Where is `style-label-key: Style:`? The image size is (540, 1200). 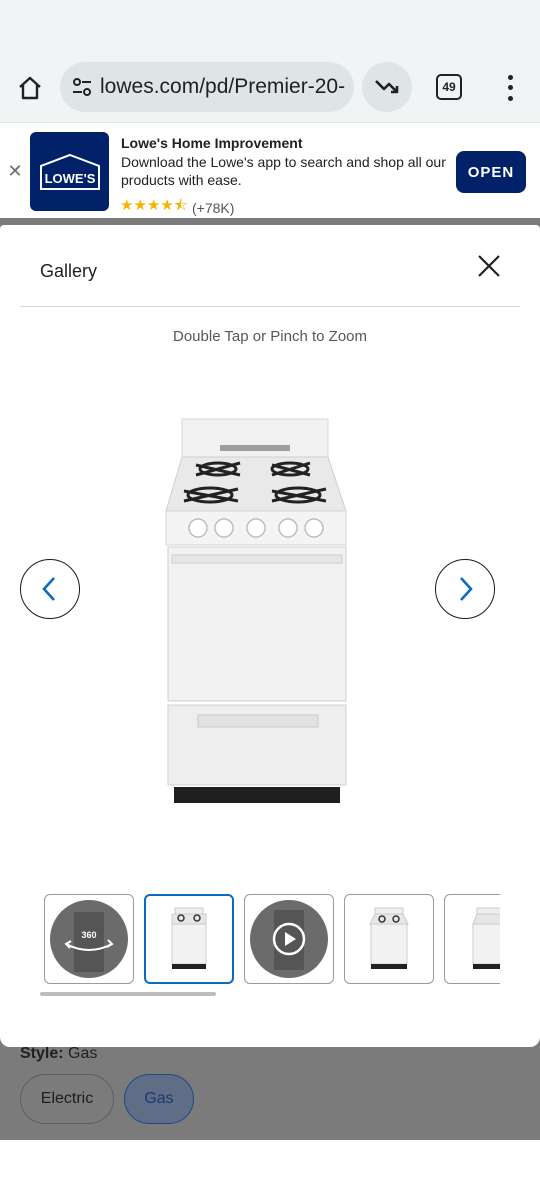 style-label-key: Style: is located at coordinates (42, 1053).